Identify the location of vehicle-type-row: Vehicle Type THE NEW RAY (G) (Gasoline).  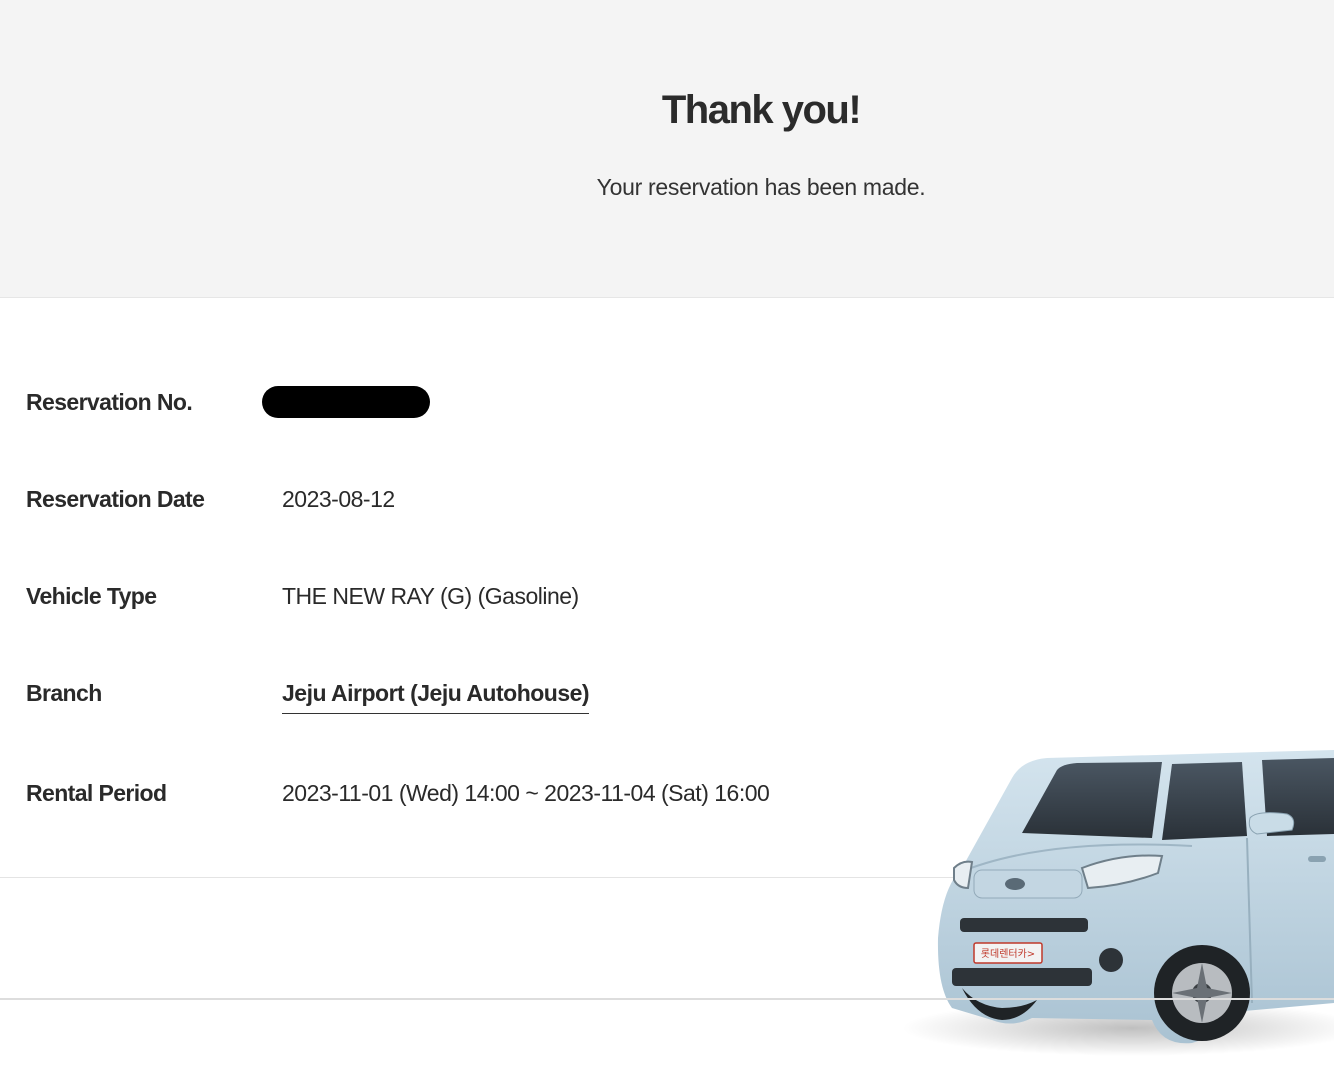
(430, 603).